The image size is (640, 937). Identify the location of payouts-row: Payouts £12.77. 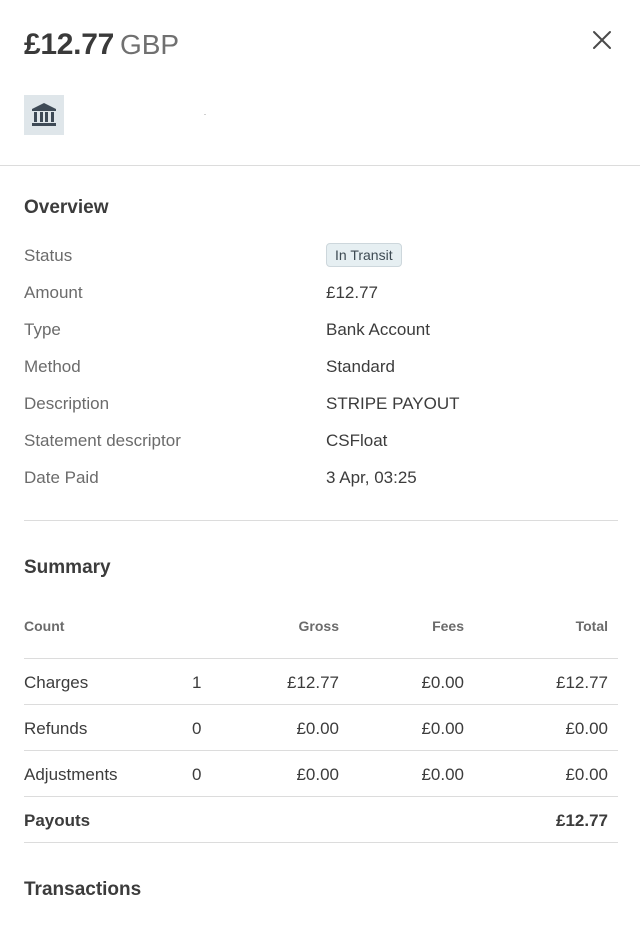
(321, 819).